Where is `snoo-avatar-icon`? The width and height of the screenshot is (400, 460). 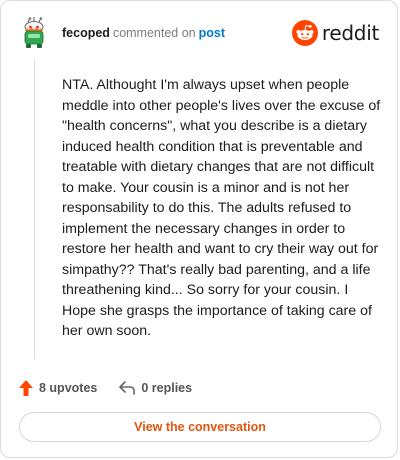 snoo-avatar-icon is located at coordinates (34, 33).